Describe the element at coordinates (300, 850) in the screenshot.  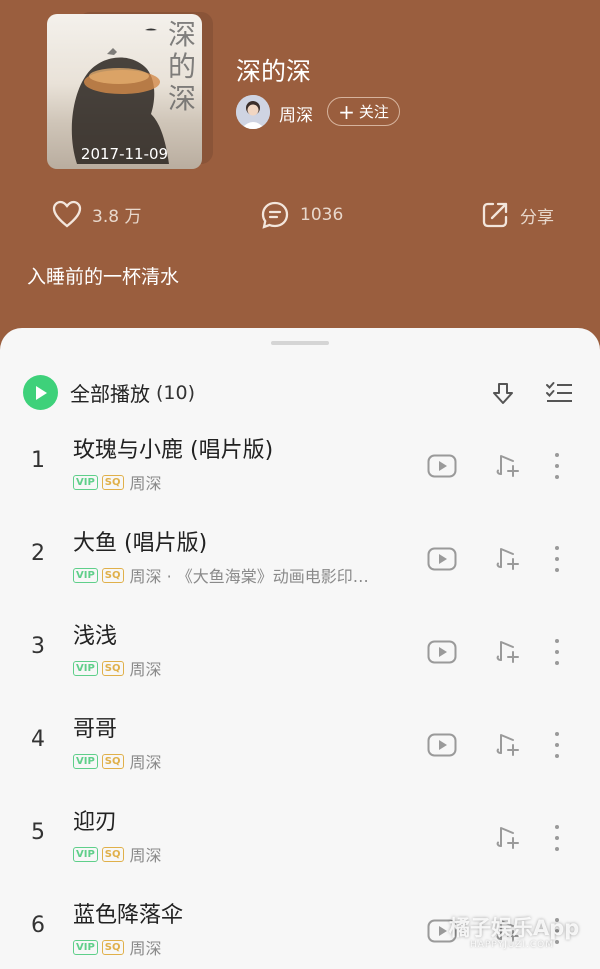
I see `song-row: 5 迎刃 VIP SQ 周深` at that location.